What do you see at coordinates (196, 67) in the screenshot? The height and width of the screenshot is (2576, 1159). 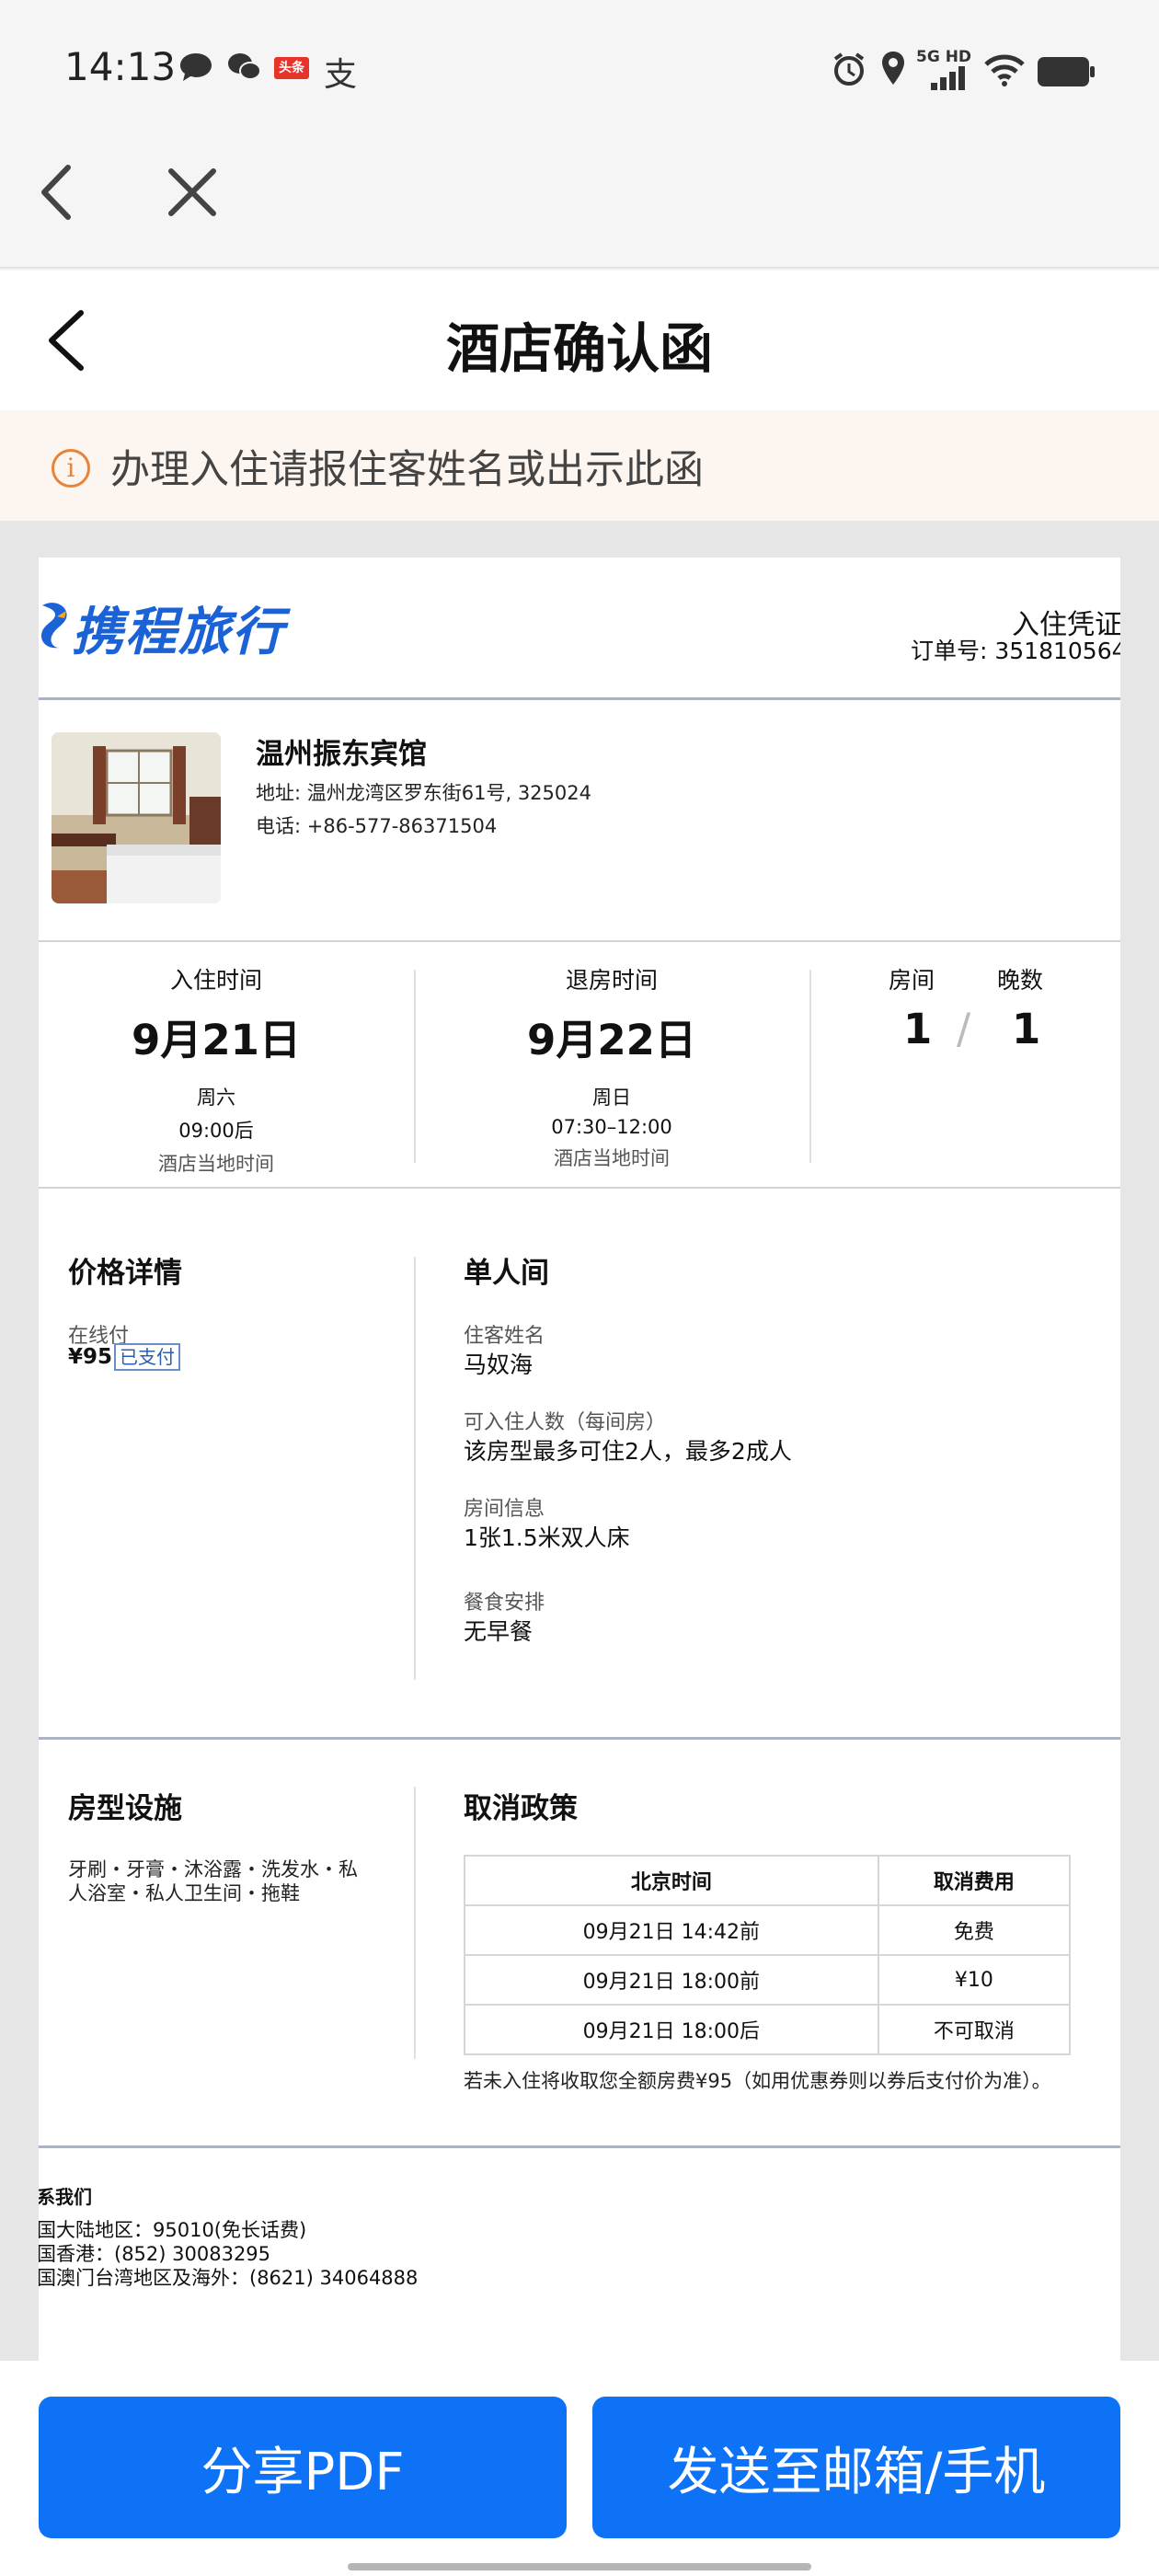 I see `message-icon` at bounding box center [196, 67].